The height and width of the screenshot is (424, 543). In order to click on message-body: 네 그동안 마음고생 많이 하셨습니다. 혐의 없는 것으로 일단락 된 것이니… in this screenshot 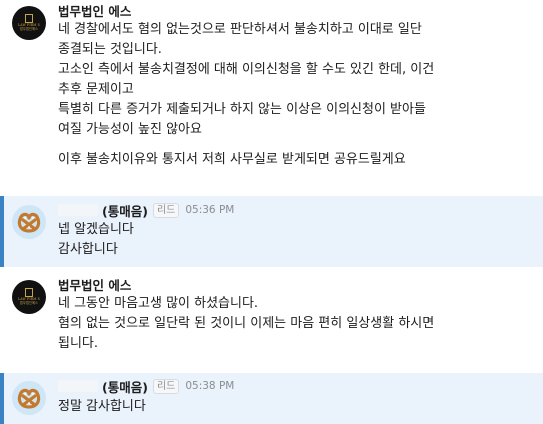, I will do `click(296, 324)`.